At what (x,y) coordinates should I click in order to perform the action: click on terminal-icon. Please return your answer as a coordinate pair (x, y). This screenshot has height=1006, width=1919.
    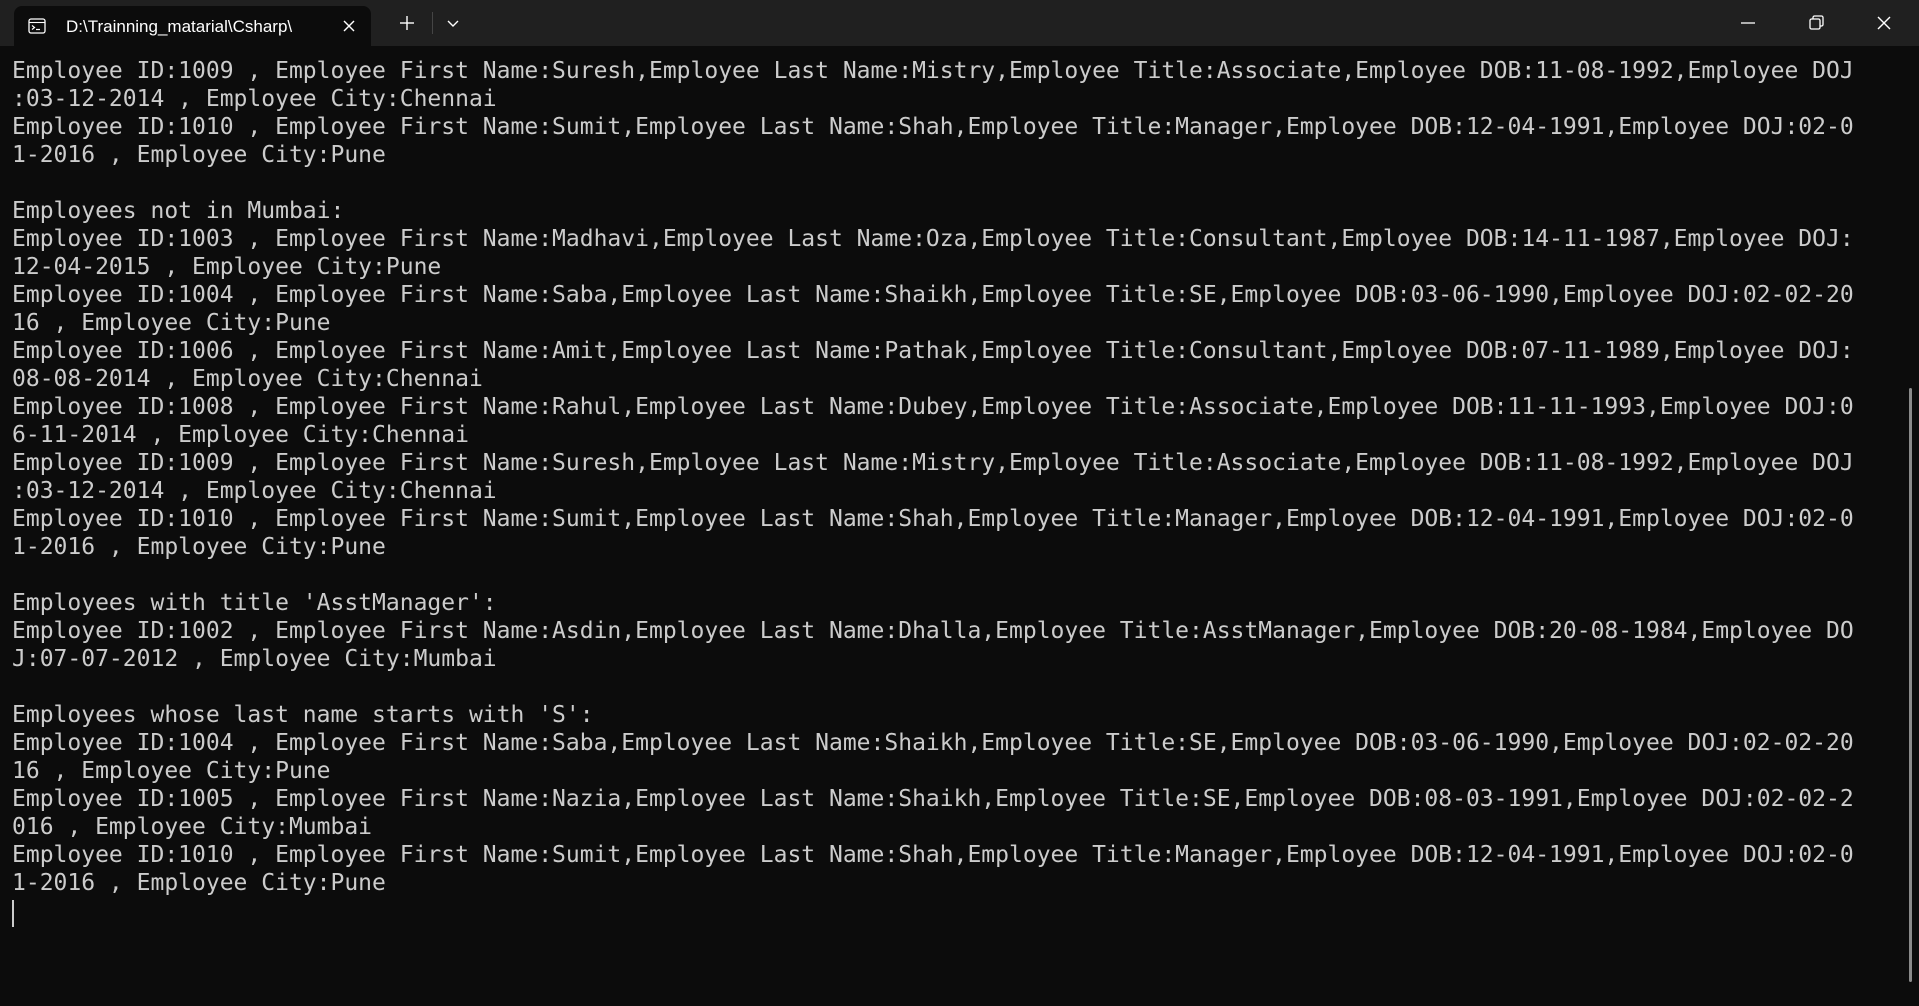
    Looking at the image, I should click on (37, 26).